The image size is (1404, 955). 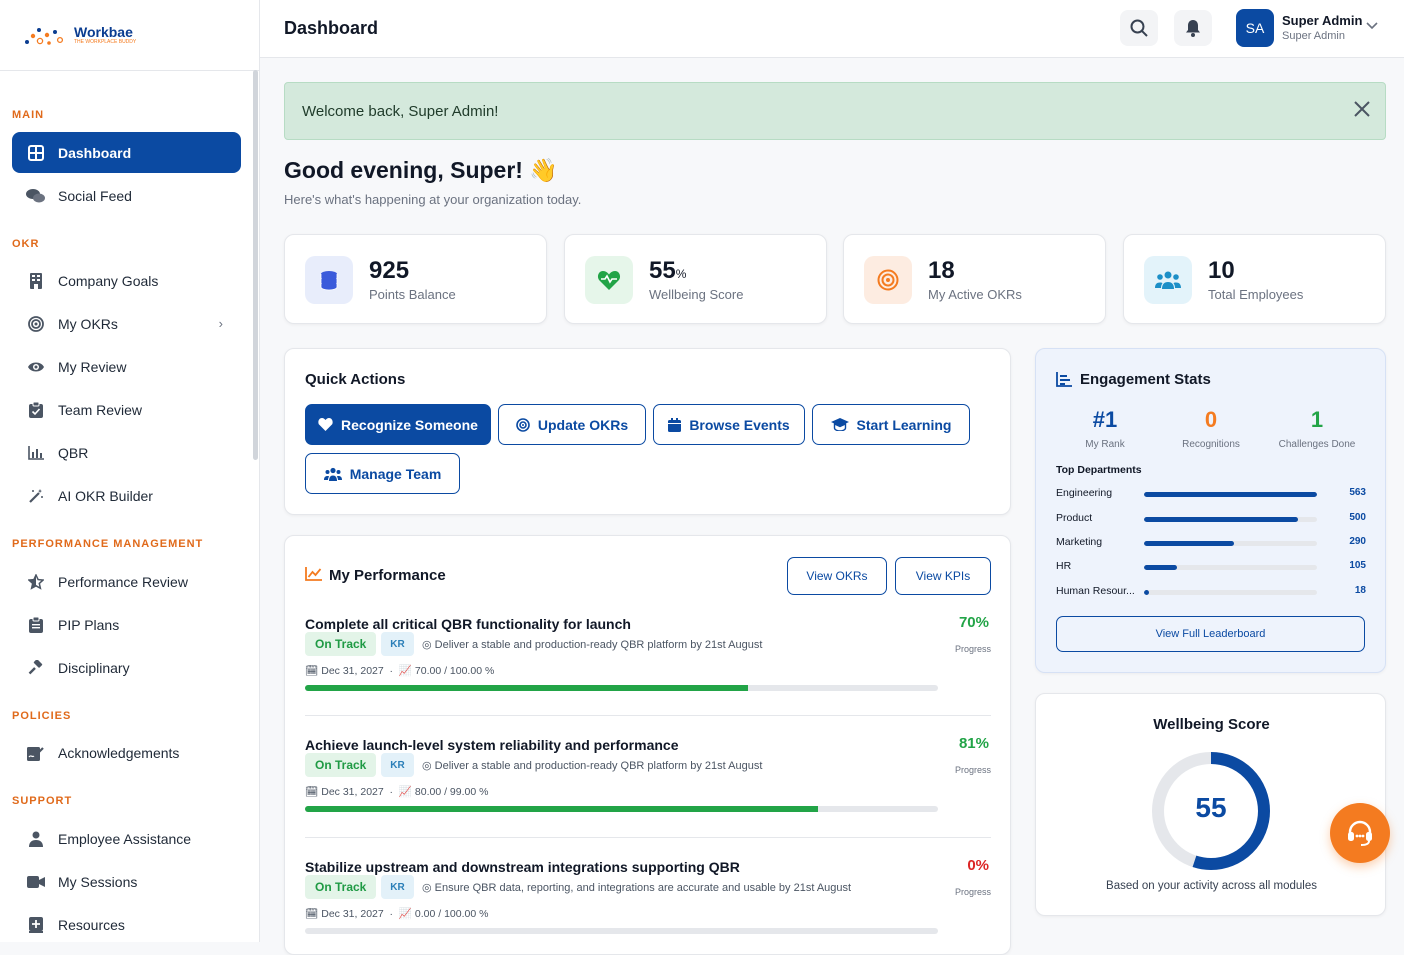 I want to click on recognize-someone-button: Recognize Someone, so click(x=398, y=424).